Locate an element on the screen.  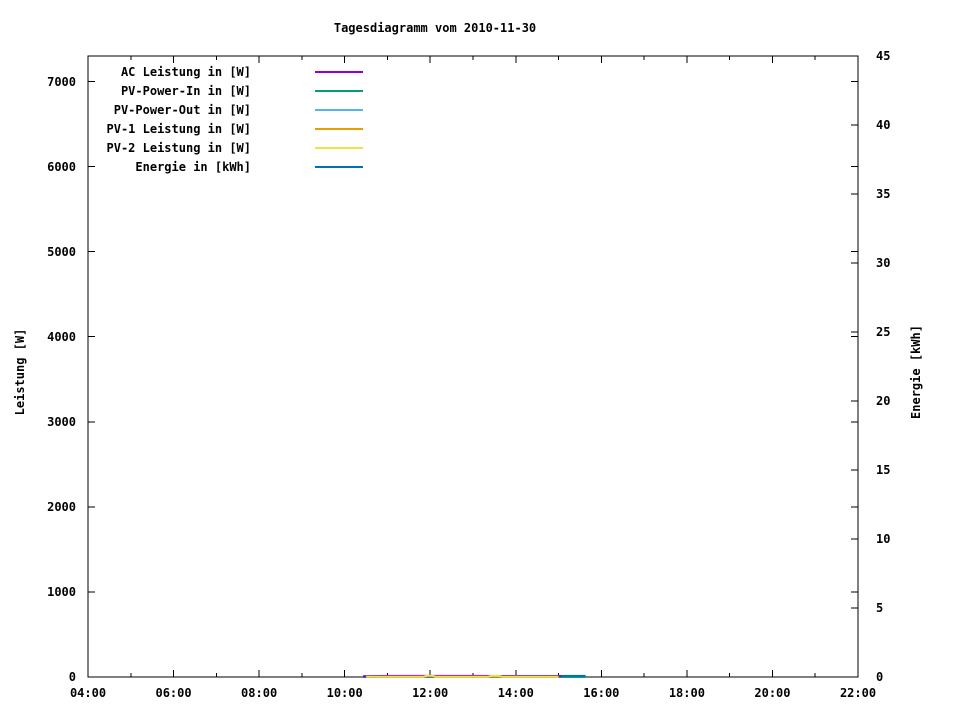
y1-tick-label: 5000 is located at coordinates (61, 251).